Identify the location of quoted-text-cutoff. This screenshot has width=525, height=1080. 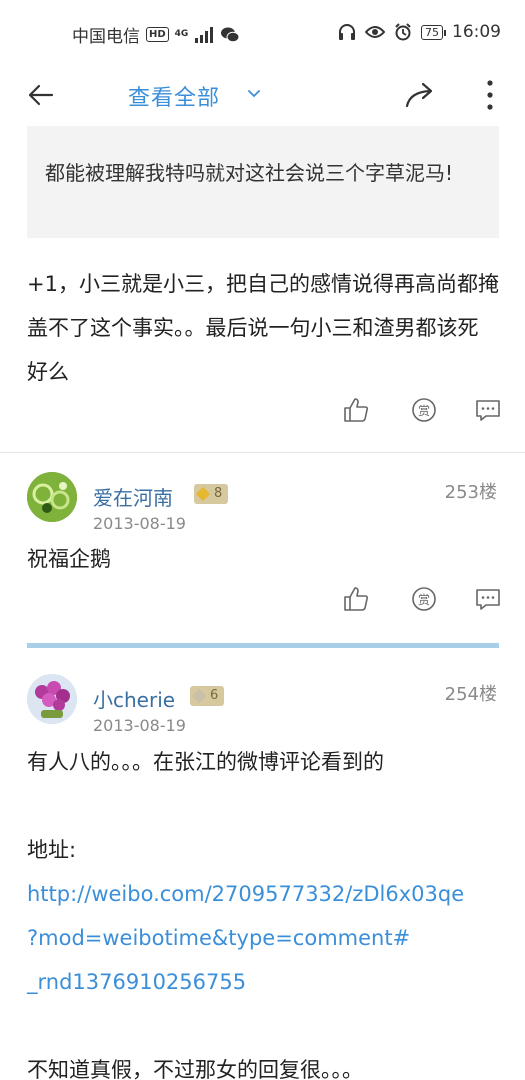
(270, 140).